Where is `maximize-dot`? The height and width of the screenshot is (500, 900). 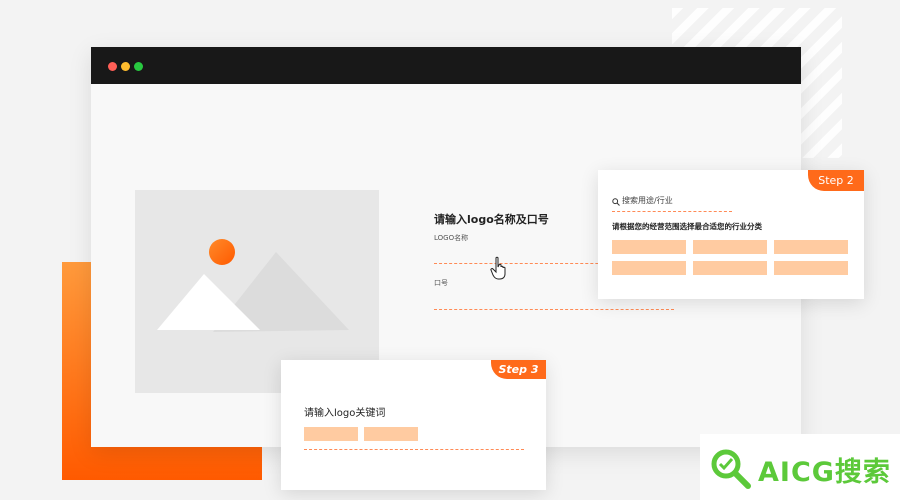
maximize-dot is located at coordinates (138, 66).